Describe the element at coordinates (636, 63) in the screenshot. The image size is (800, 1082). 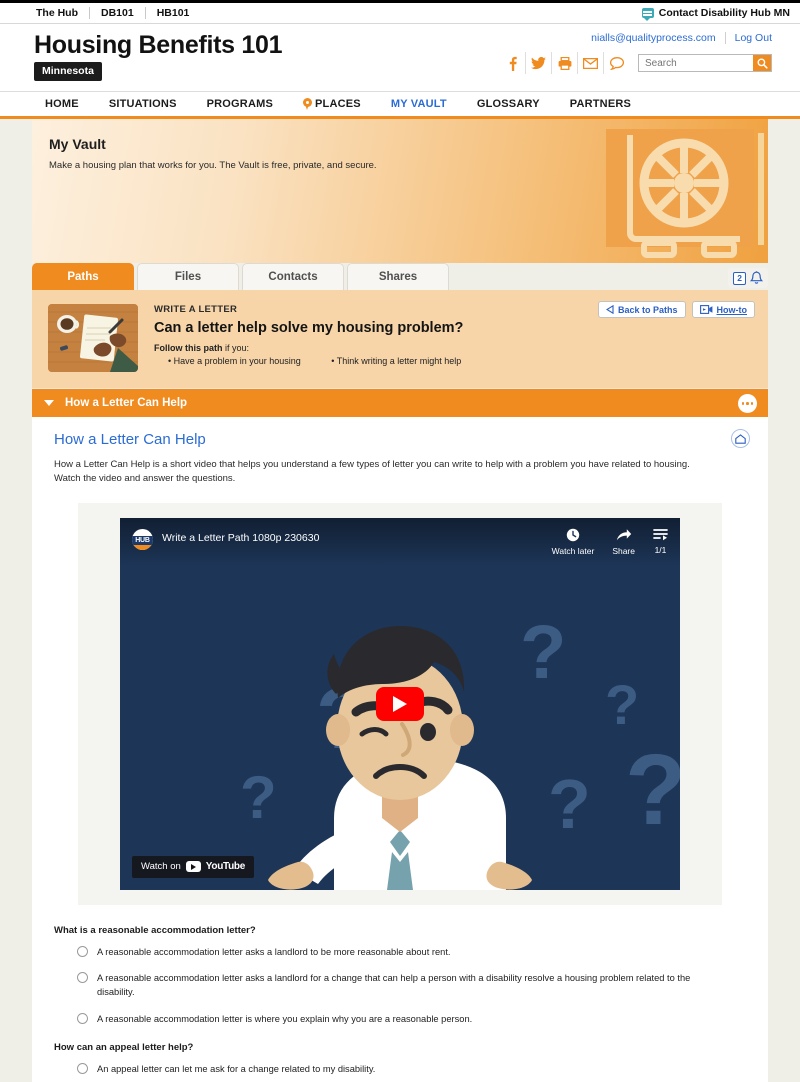
I see `tools-row` at that location.